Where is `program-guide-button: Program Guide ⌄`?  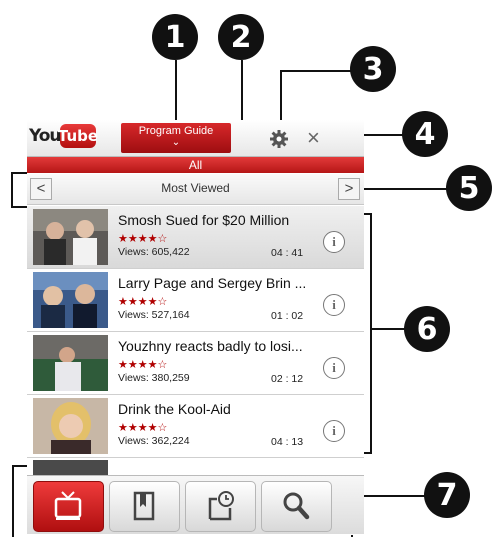 program-guide-button: Program Guide ⌄ is located at coordinates (176, 138).